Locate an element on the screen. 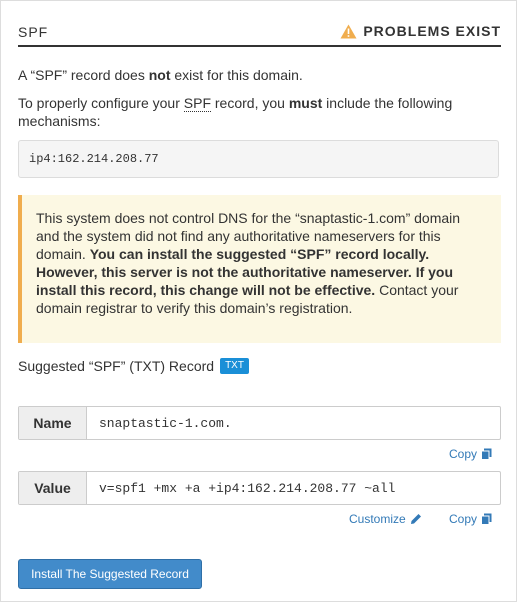  copy-value-link: Copy is located at coordinates (470, 519).